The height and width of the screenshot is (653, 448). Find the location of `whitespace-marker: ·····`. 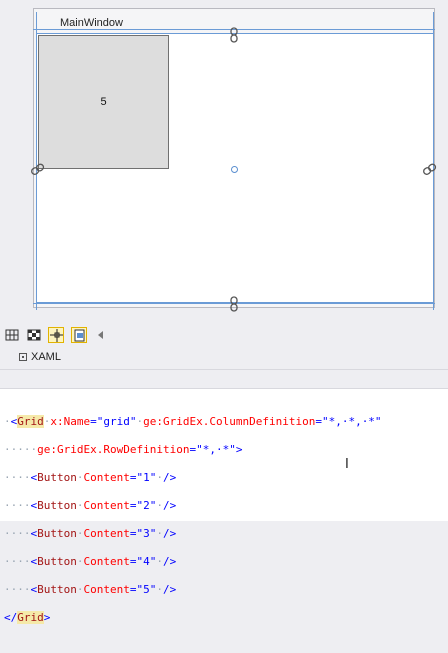

whitespace-marker: ····· is located at coordinates (21, 449).